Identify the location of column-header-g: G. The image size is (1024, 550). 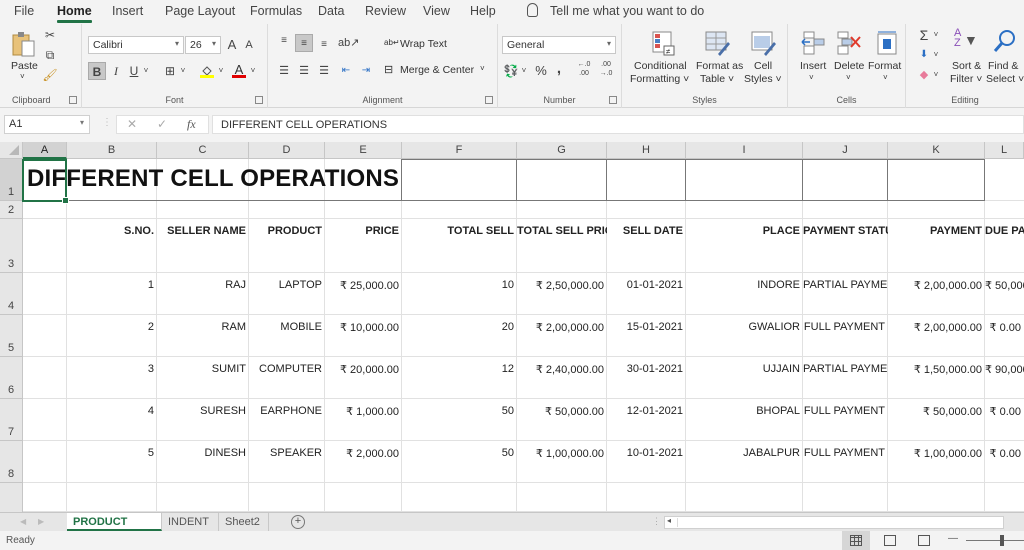
(562, 150).